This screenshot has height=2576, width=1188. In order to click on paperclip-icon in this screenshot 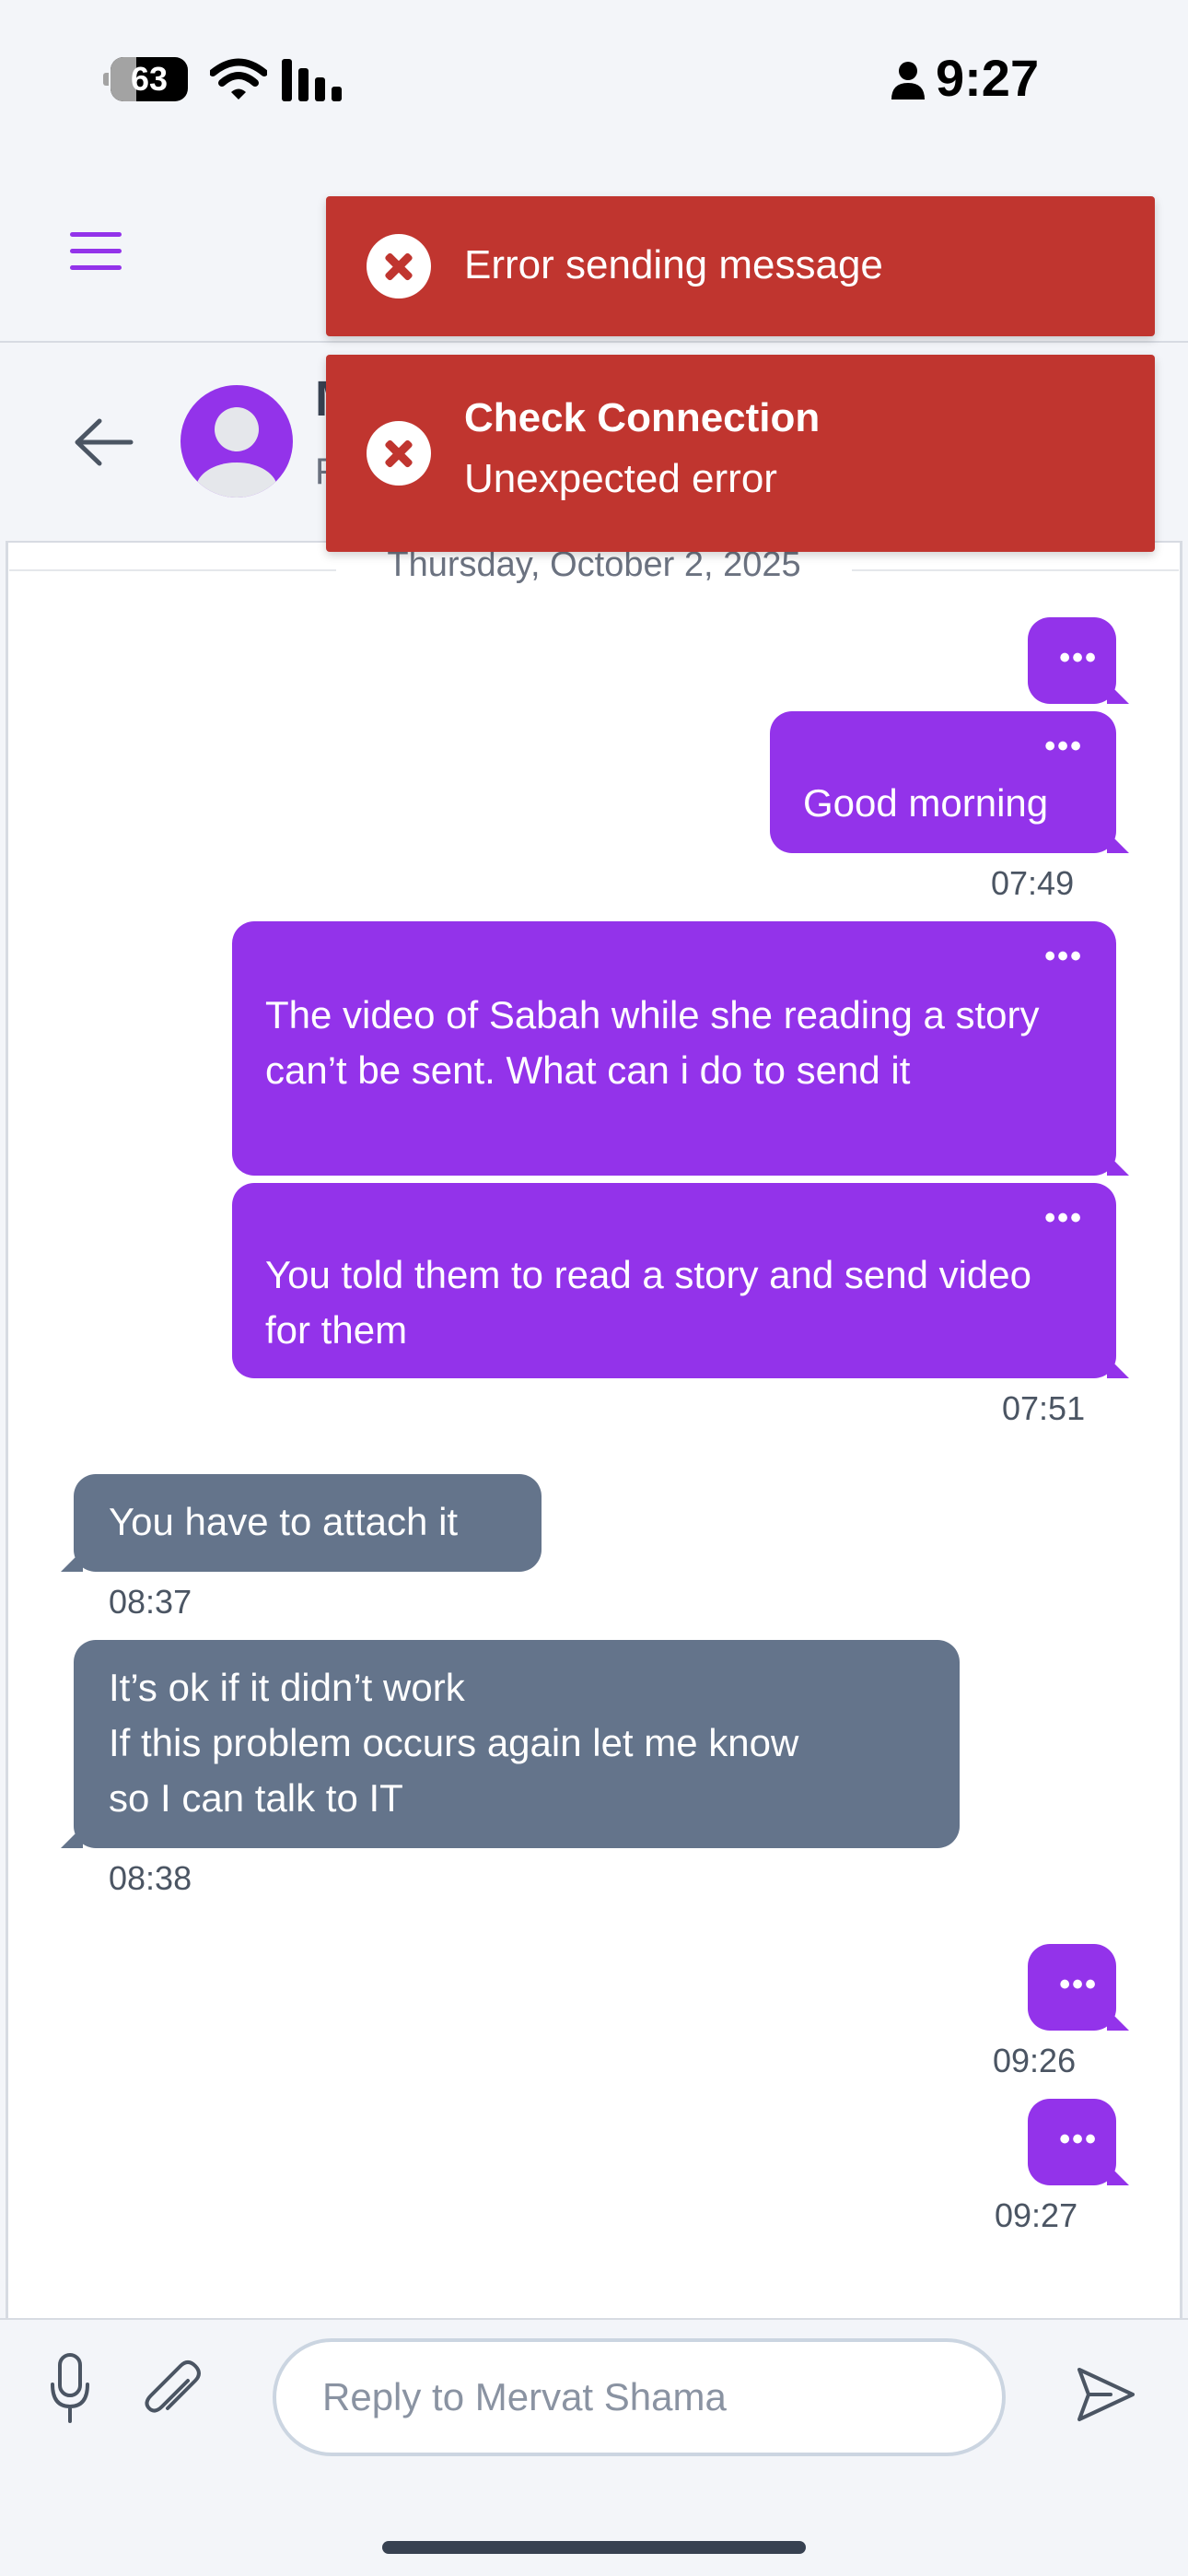, I will do `click(171, 2392)`.